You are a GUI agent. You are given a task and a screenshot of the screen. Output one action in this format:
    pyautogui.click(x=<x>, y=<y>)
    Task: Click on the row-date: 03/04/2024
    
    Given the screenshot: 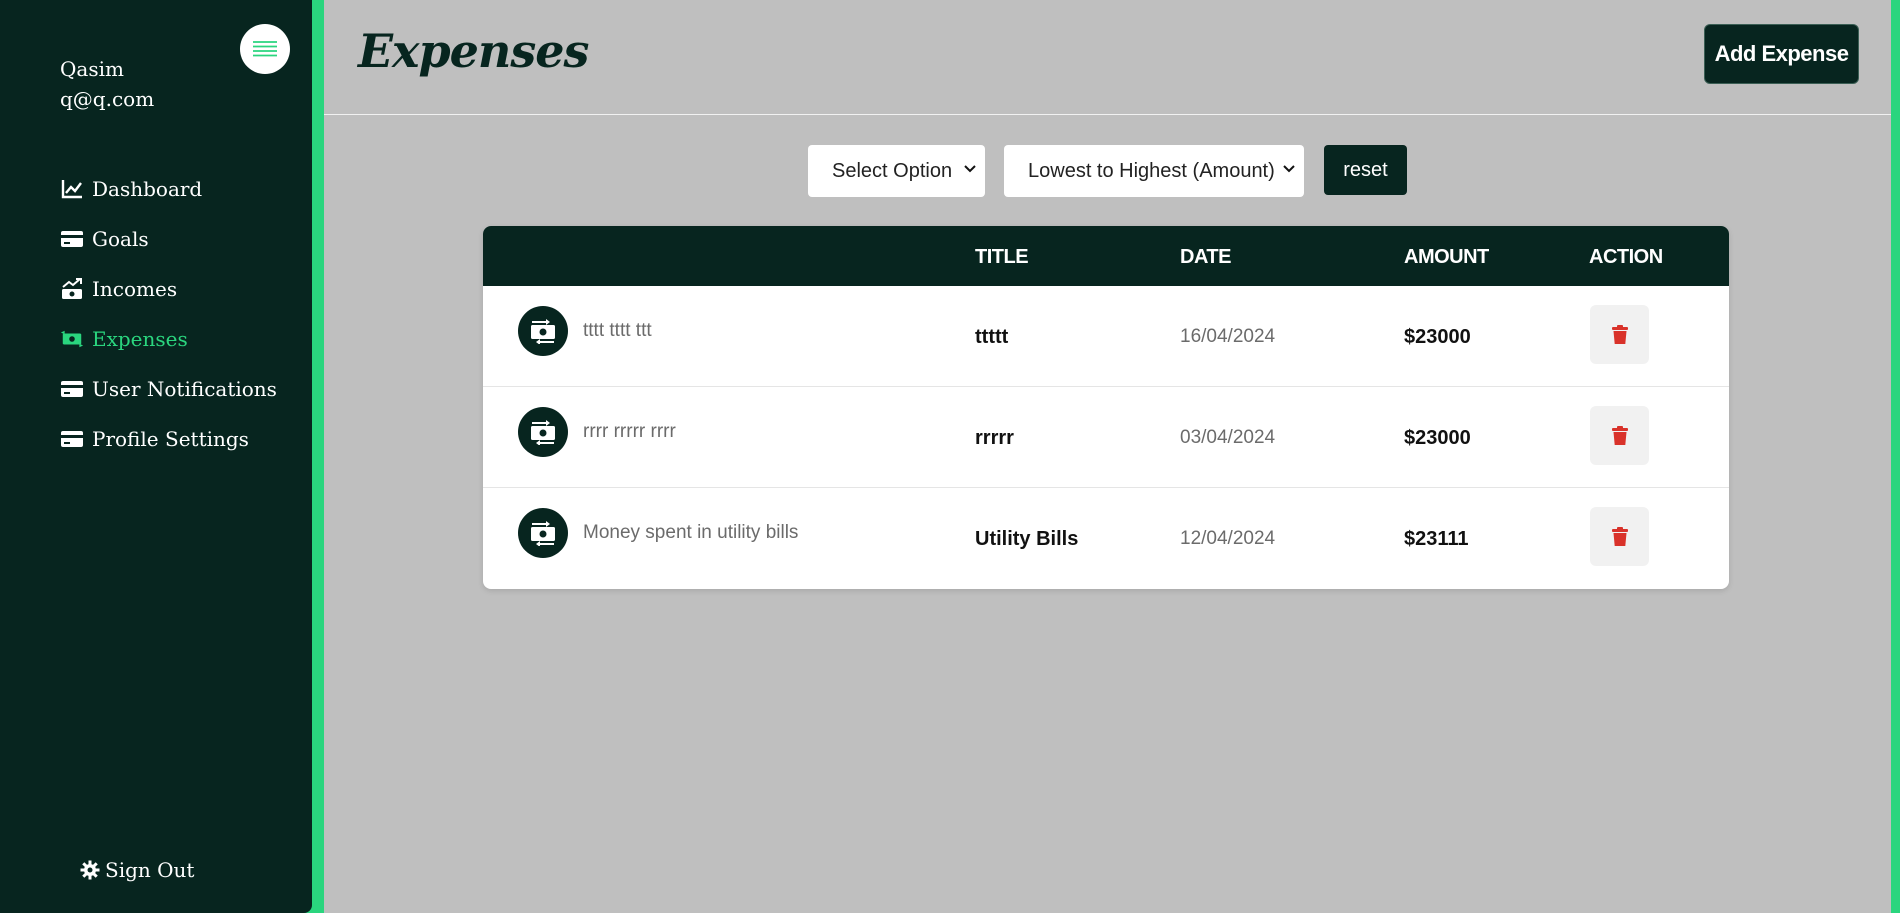 What is the action you would take?
    pyautogui.click(x=1228, y=437)
    